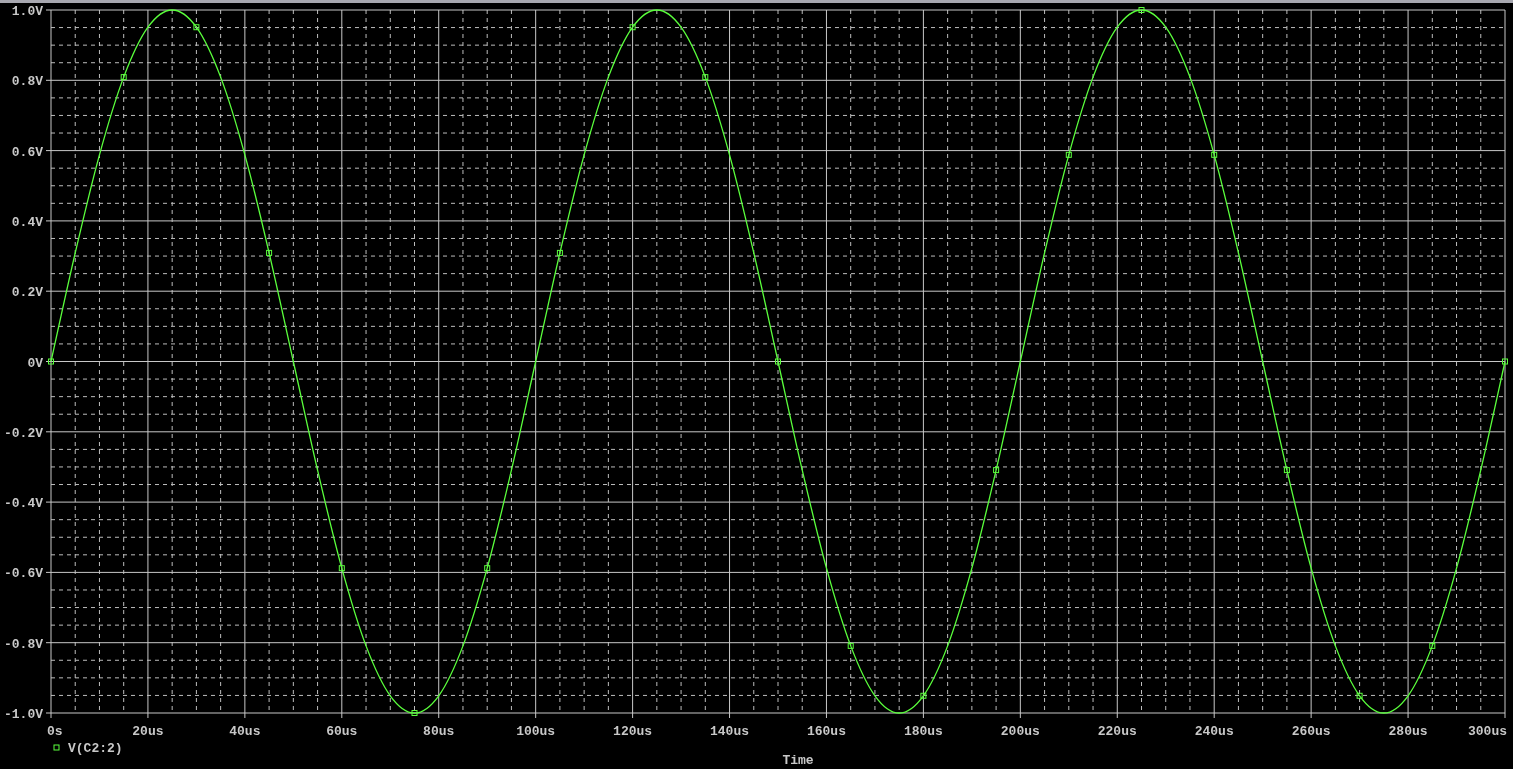 Image resolution: width=1513 pixels, height=769 pixels. Describe the element at coordinates (633, 731) in the screenshot. I see `x-tick-label: 120us` at that location.